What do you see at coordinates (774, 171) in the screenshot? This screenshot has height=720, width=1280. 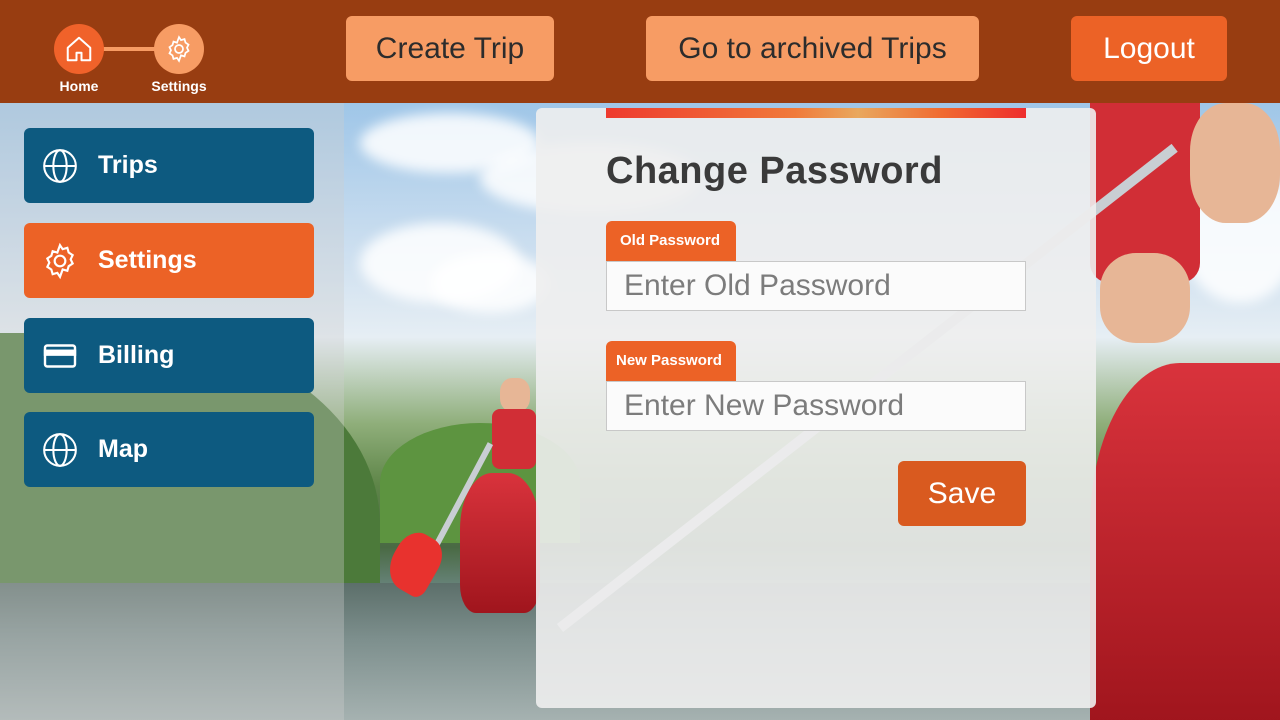 I see `page-title: Change Password` at bounding box center [774, 171].